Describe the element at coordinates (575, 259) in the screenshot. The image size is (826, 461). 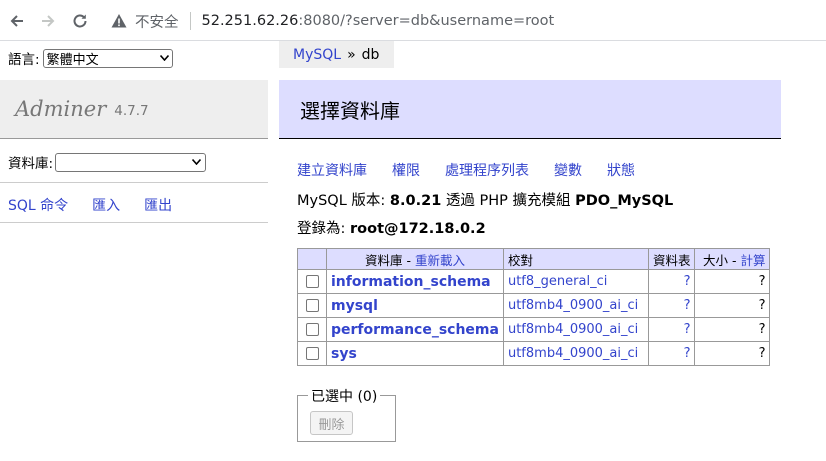
I see `collation-column-header: 校對` at that location.